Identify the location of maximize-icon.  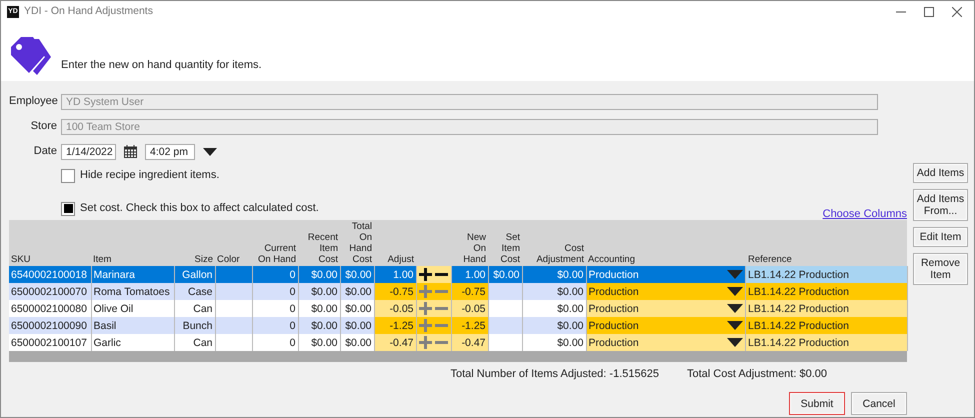
(929, 12).